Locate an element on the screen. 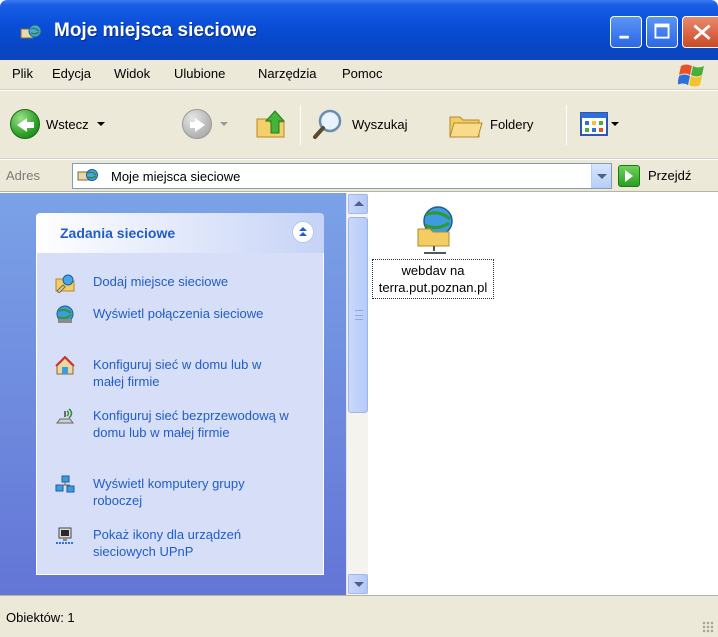  folders-icon is located at coordinates (466, 127).